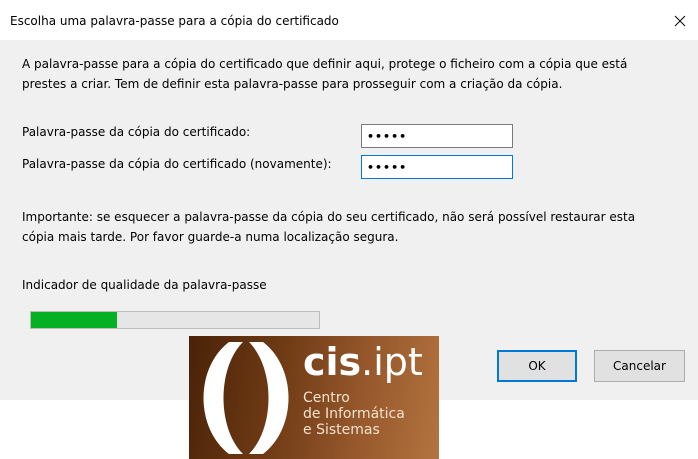  What do you see at coordinates (341, 430) in the screenshot?
I see `logo-line-3: e Sistemas` at bounding box center [341, 430].